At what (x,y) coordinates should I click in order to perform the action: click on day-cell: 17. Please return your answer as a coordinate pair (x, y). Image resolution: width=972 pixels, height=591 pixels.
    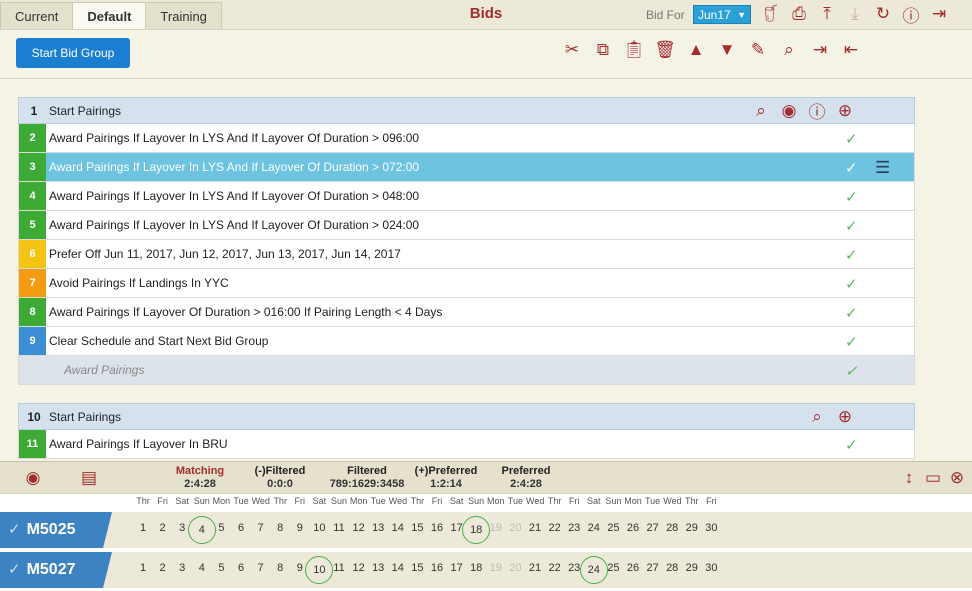
    Looking at the image, I should click on (457, 568).